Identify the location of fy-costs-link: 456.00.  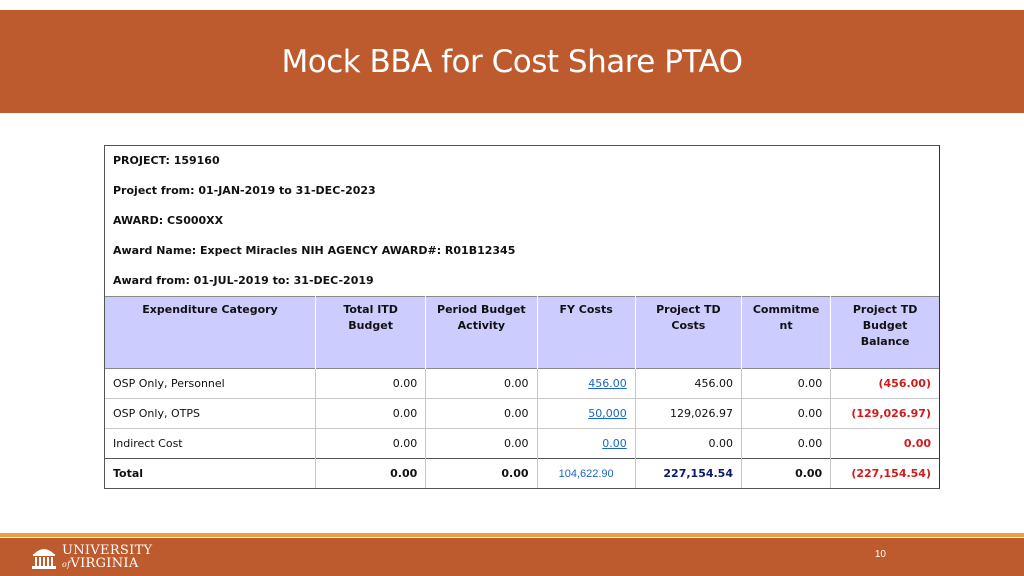
(607, 383).